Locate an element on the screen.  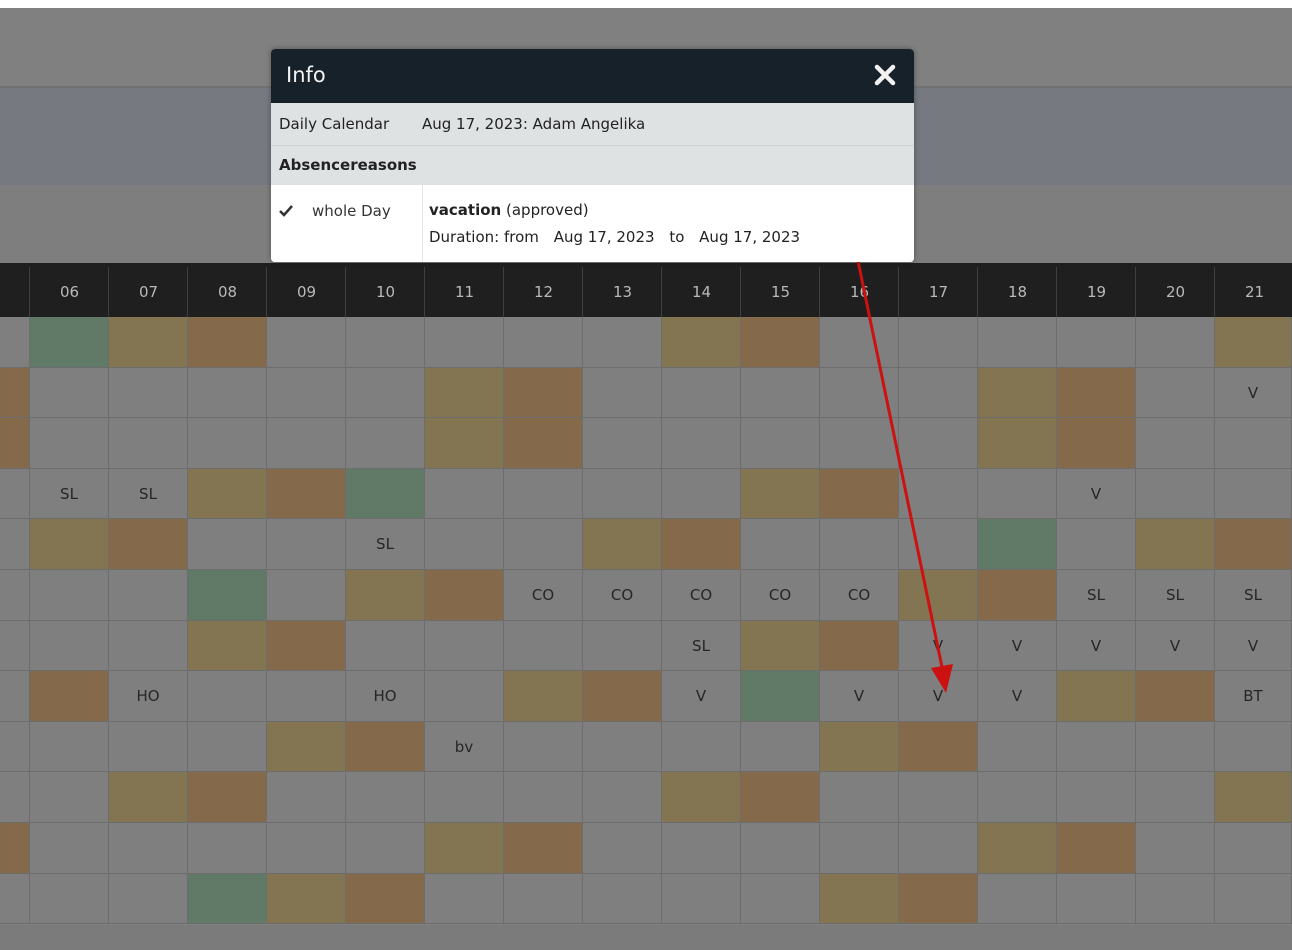
section-heading: Absencereasons is located at coordinates (348, 165).